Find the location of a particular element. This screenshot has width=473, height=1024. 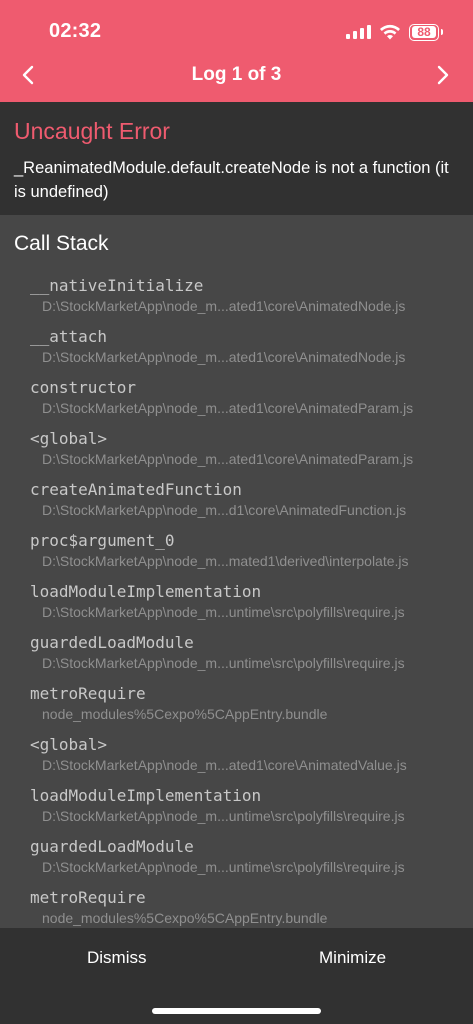

log-counter-title: Log 1 of 3 is located at coordinates (236, 74).